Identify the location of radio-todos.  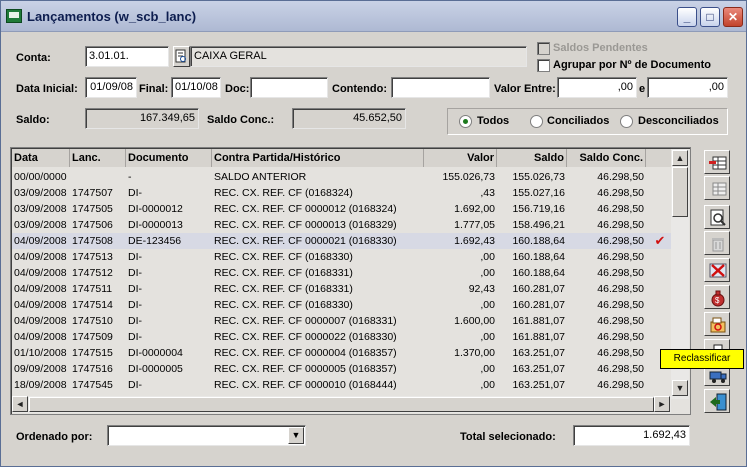
(465, 121).